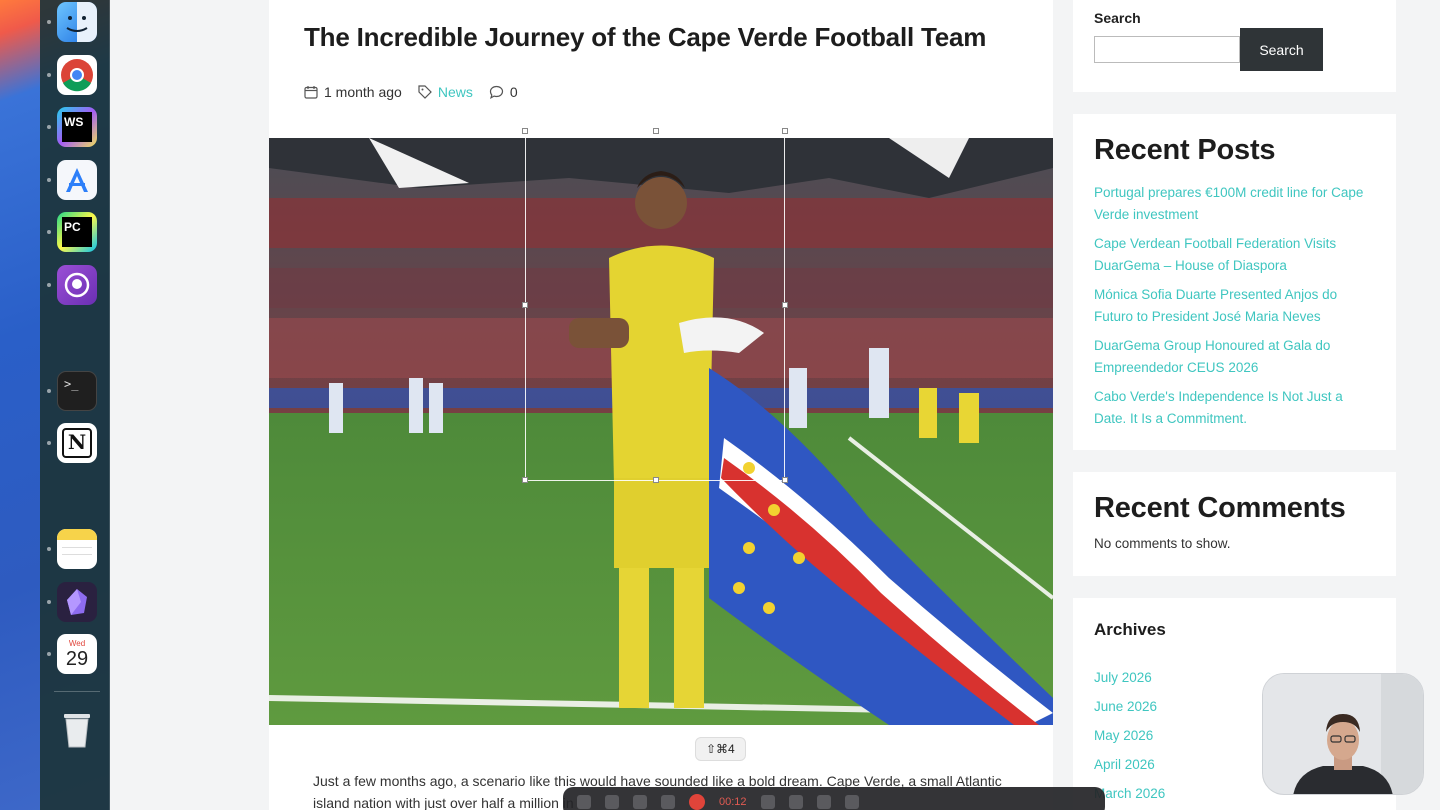 This screenshot has width=1440, height=810. What do you see at coordinates (584, 802) in the screenshot?
I see `drag-handle-icon` at bounding box center [584, 802].